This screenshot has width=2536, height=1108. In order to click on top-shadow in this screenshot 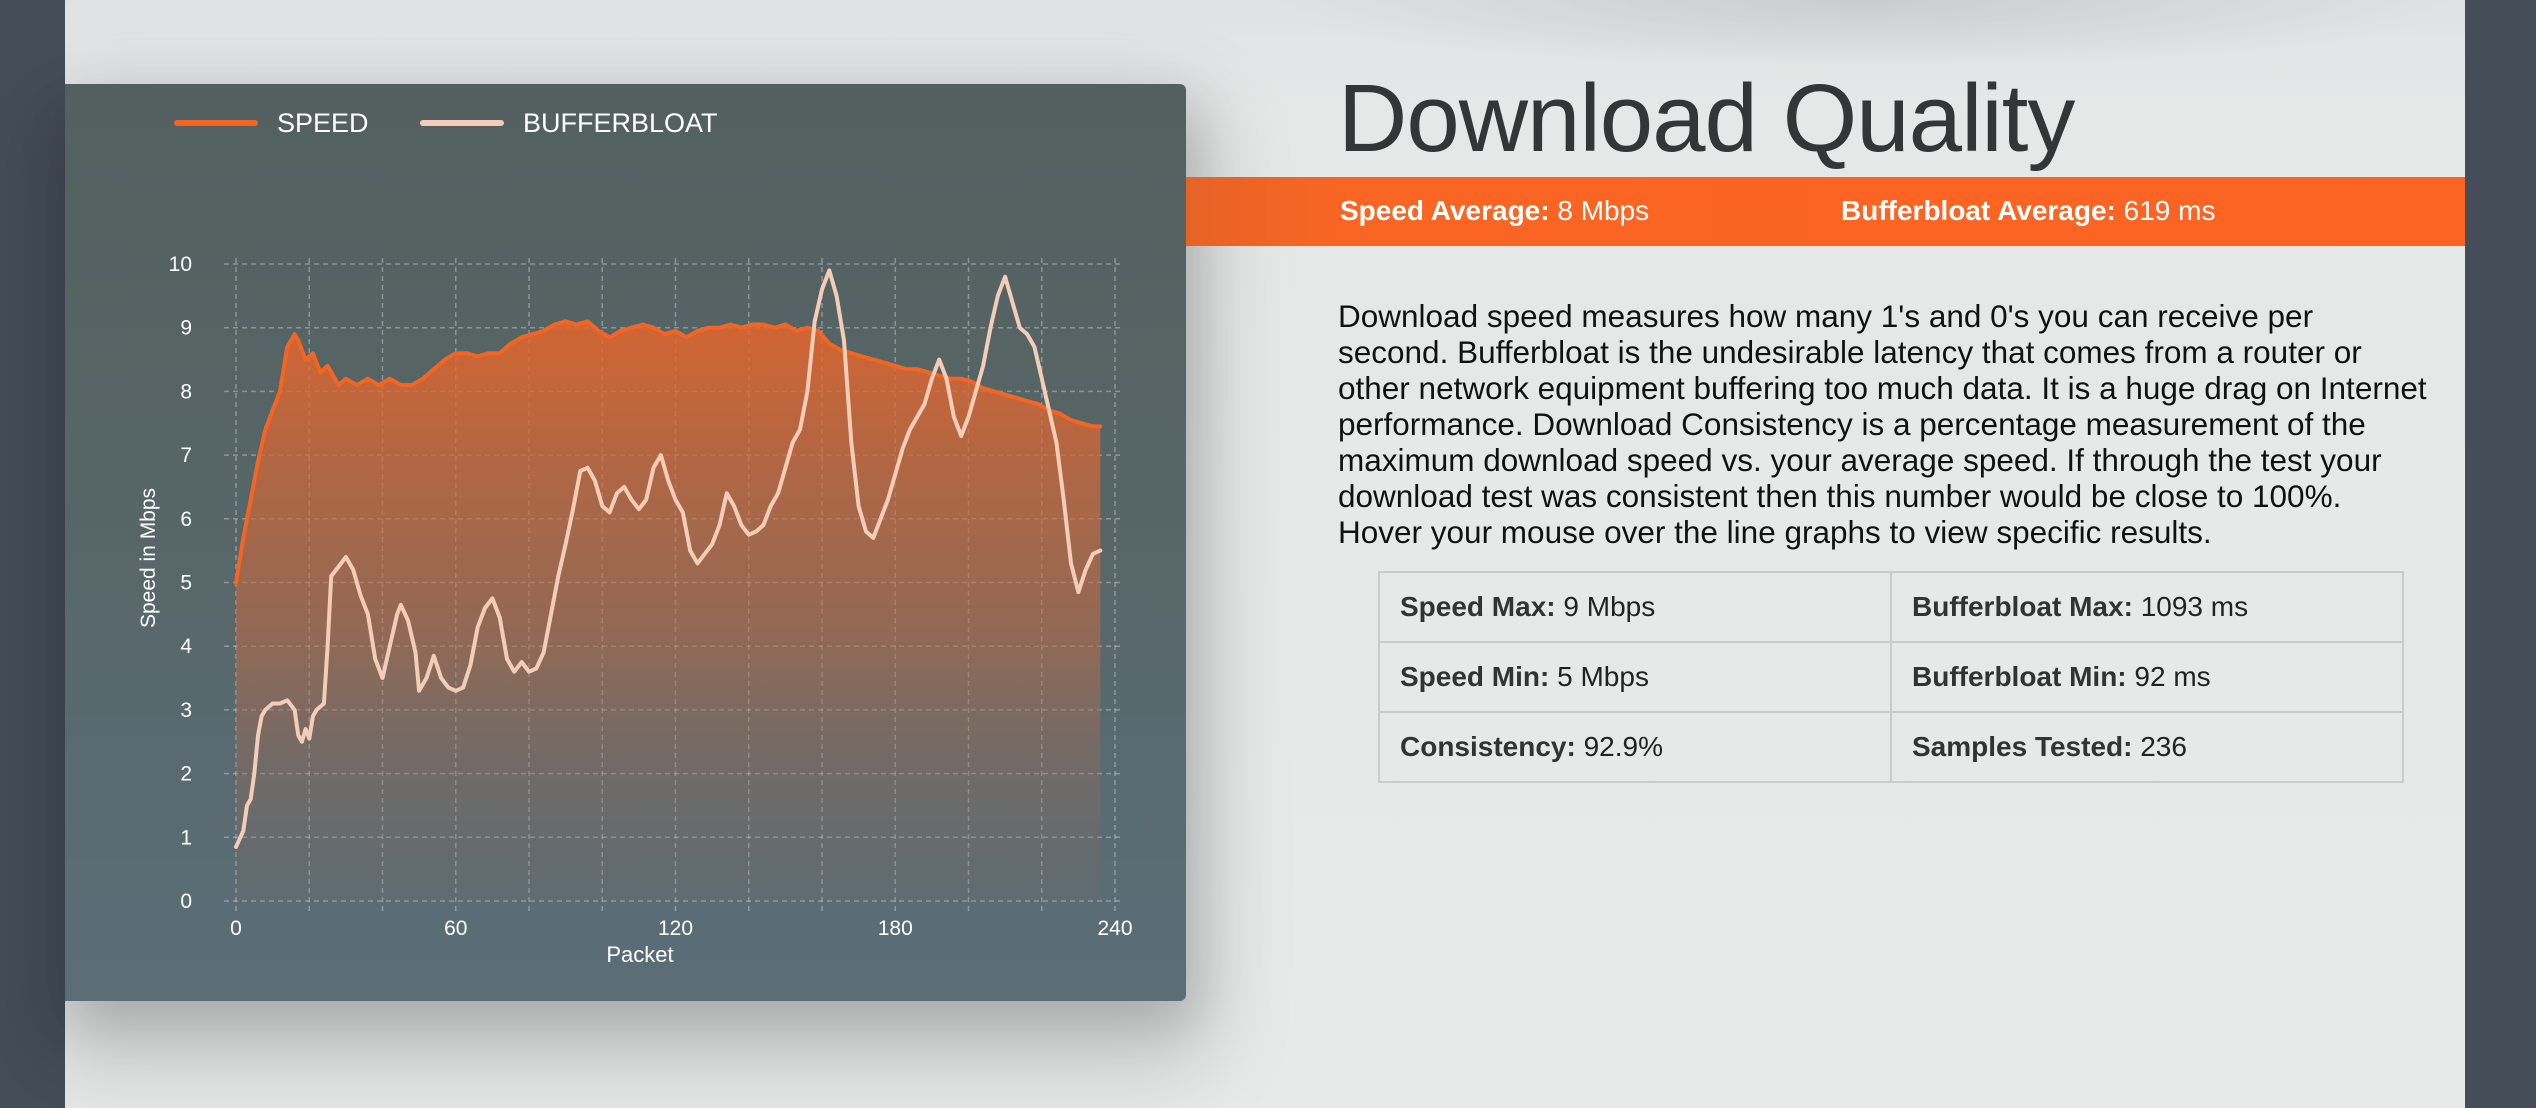, I will do `click(1865, 35)`.